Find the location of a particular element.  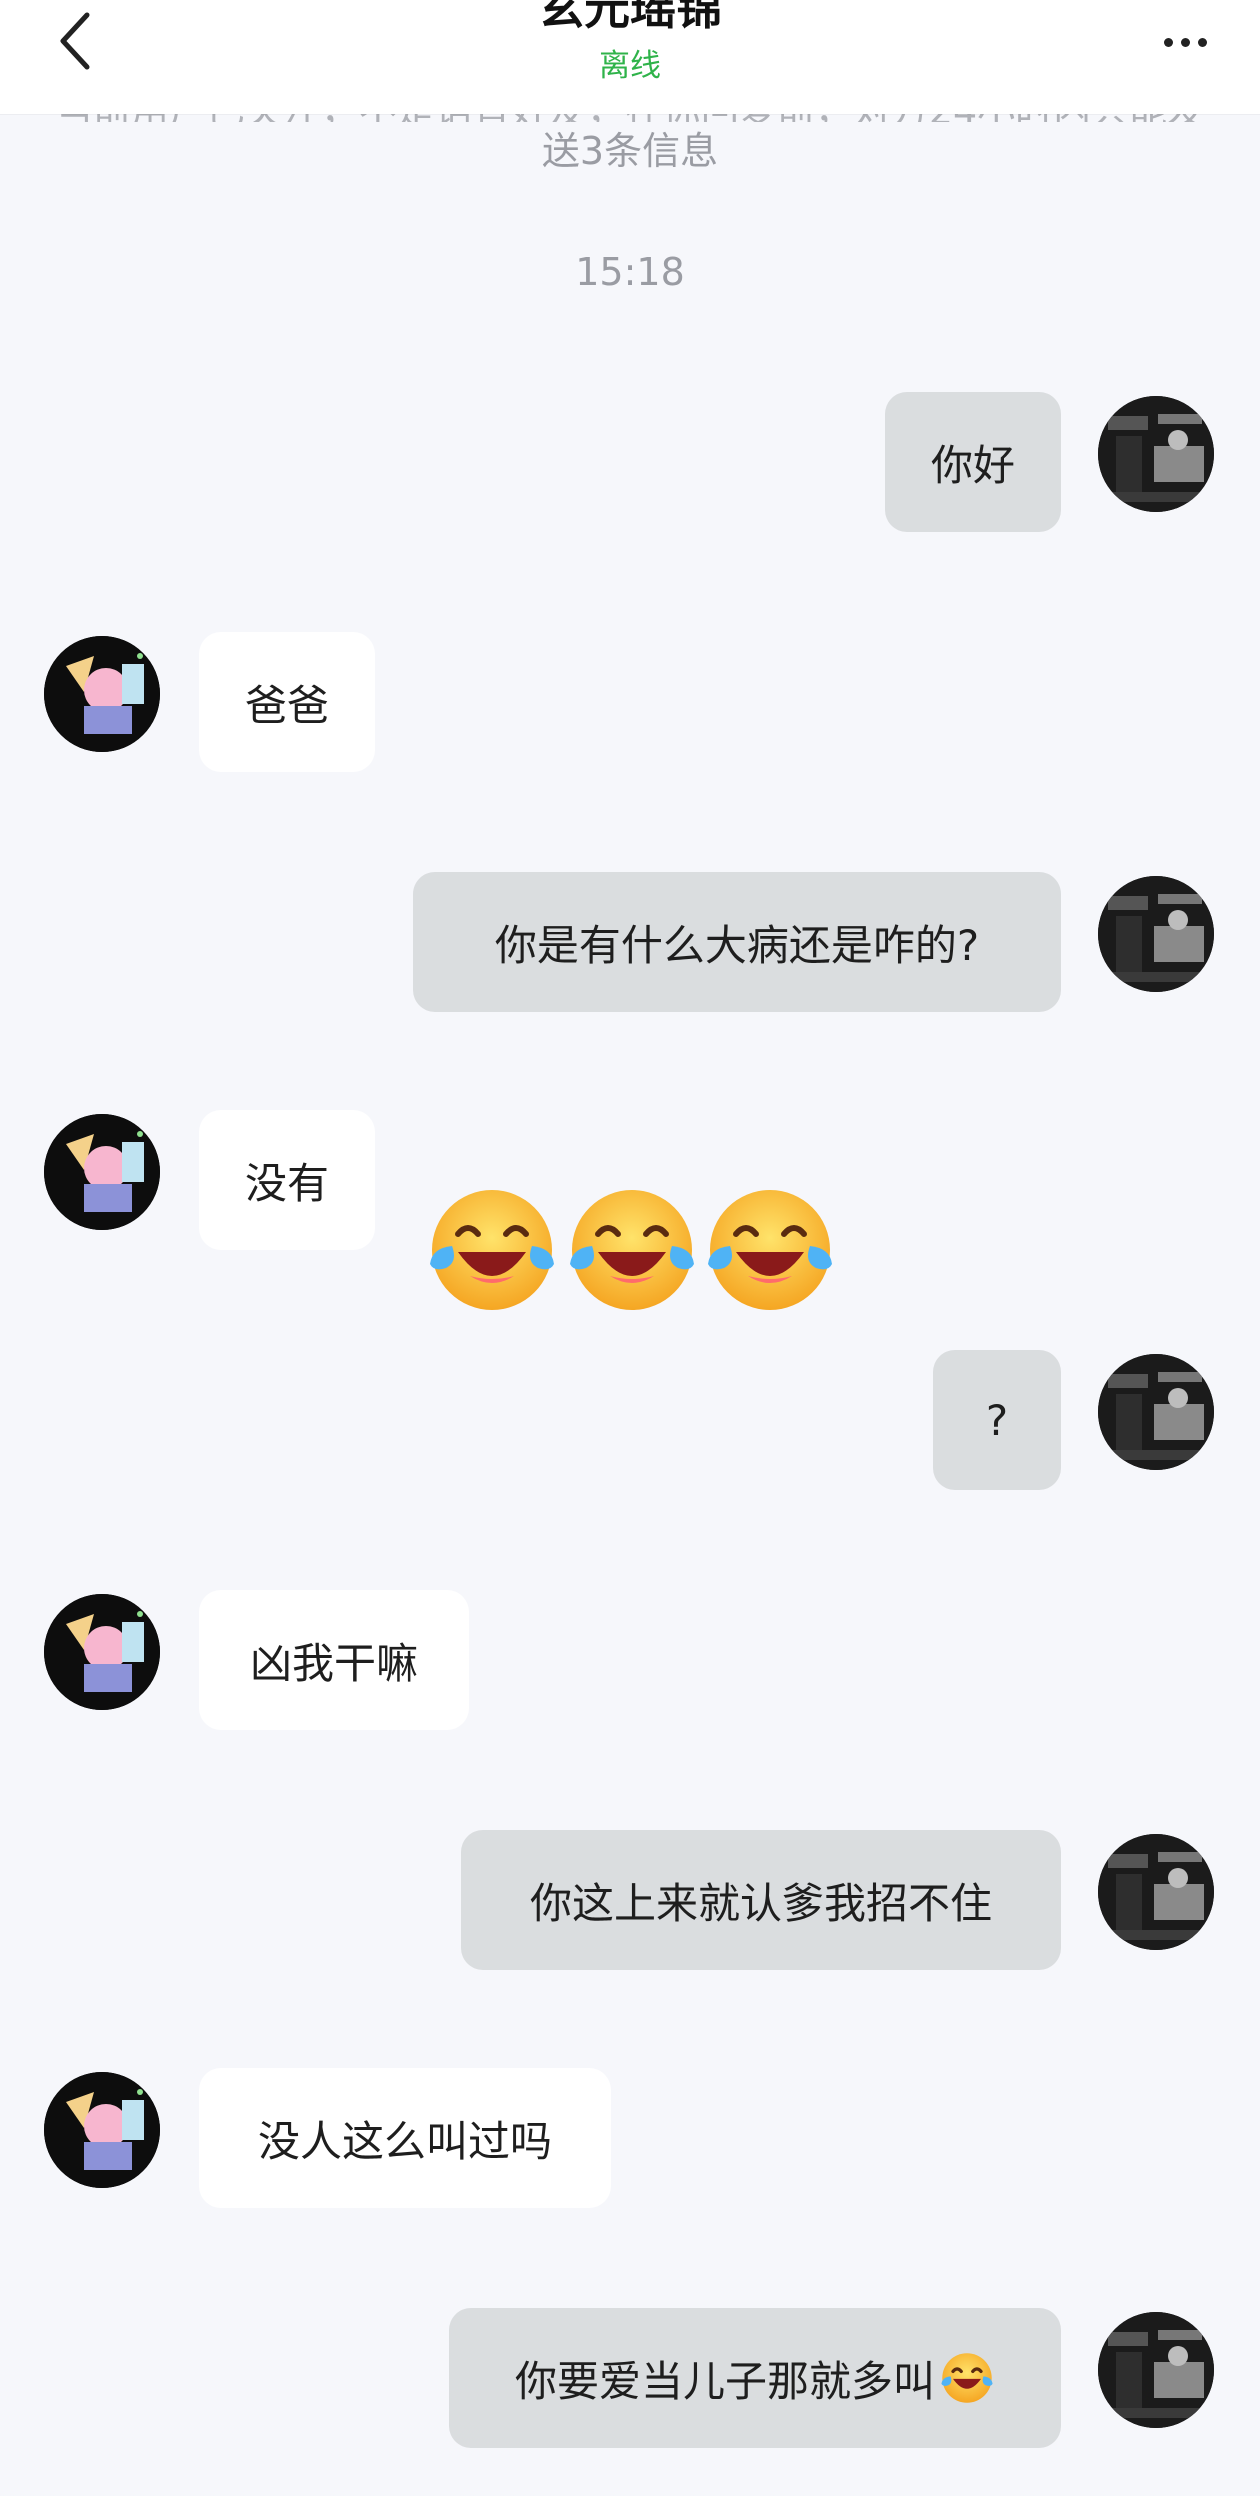

message-text: 你要爱当儿子那就多叫 is located at coordinates (724, 2381).